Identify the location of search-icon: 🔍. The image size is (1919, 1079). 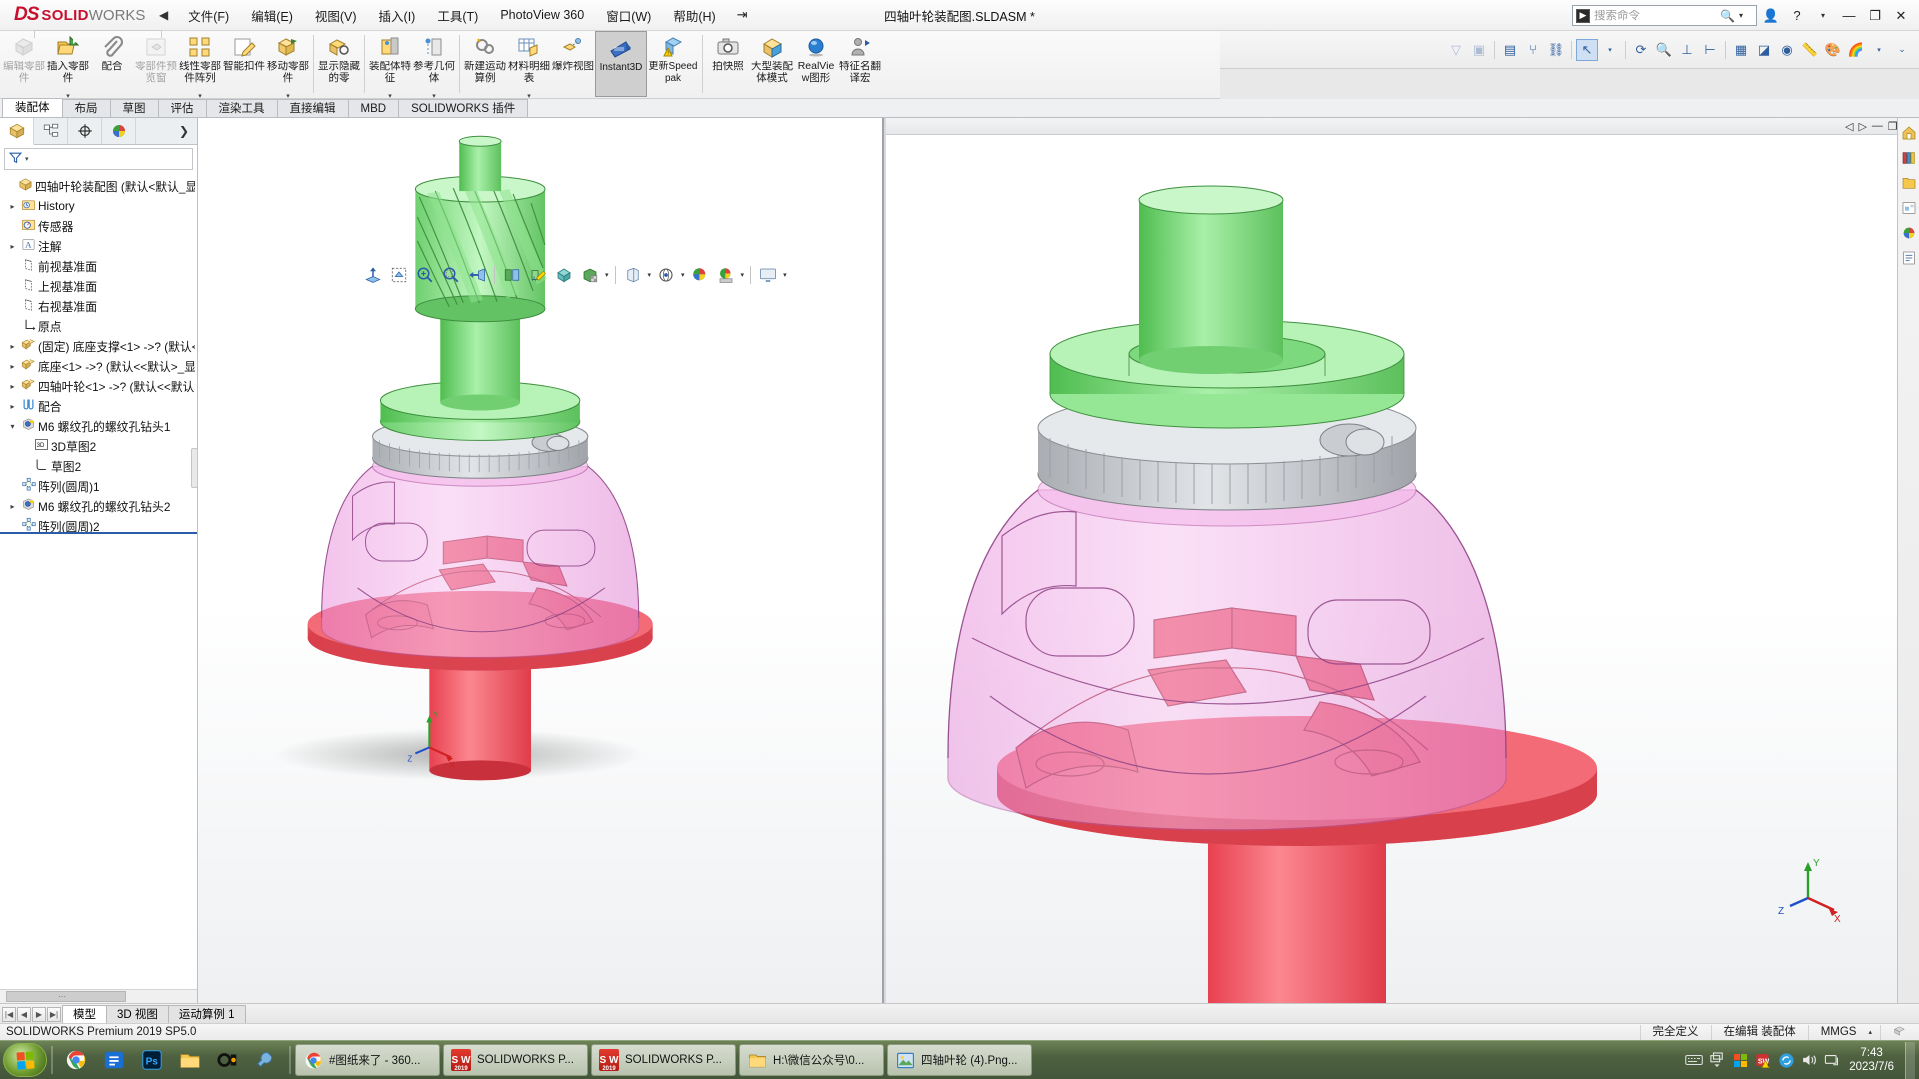
(1727, 16).